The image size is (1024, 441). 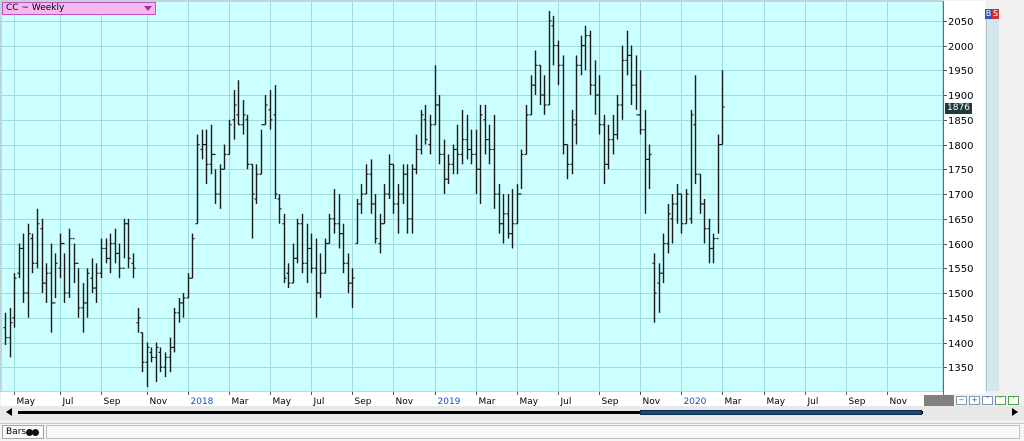 I want to click on y-tick-label: 1800, so click(x=960, y=146).